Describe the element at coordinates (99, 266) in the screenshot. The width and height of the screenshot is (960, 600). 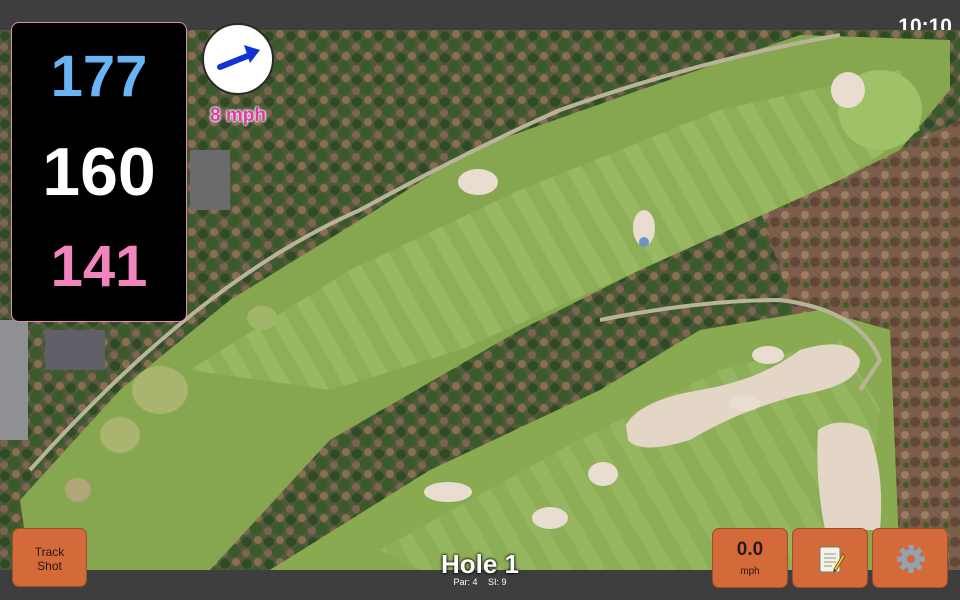
I see `front-distance: 141` at that location.